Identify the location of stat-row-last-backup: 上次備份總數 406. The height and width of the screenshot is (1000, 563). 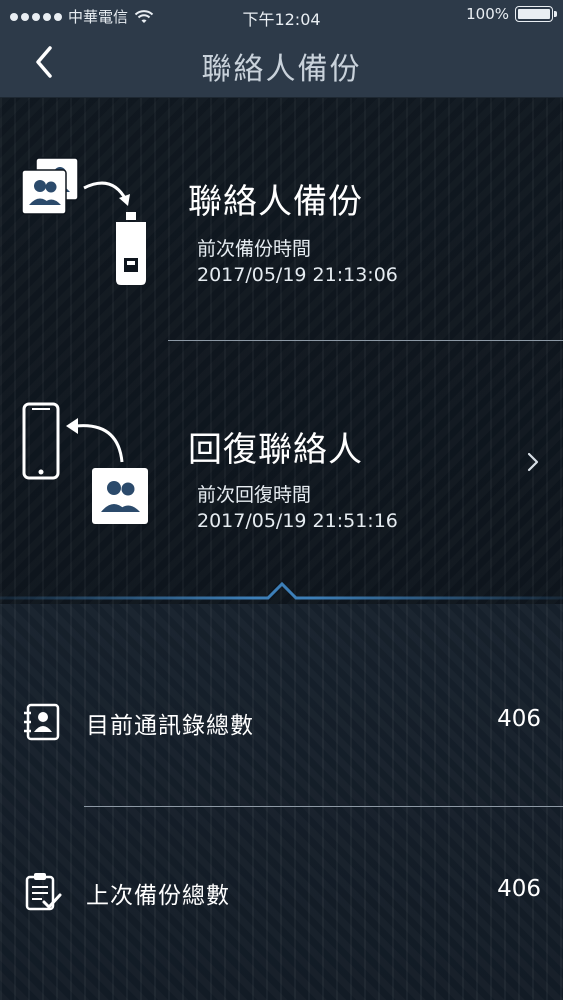
(281, 892).